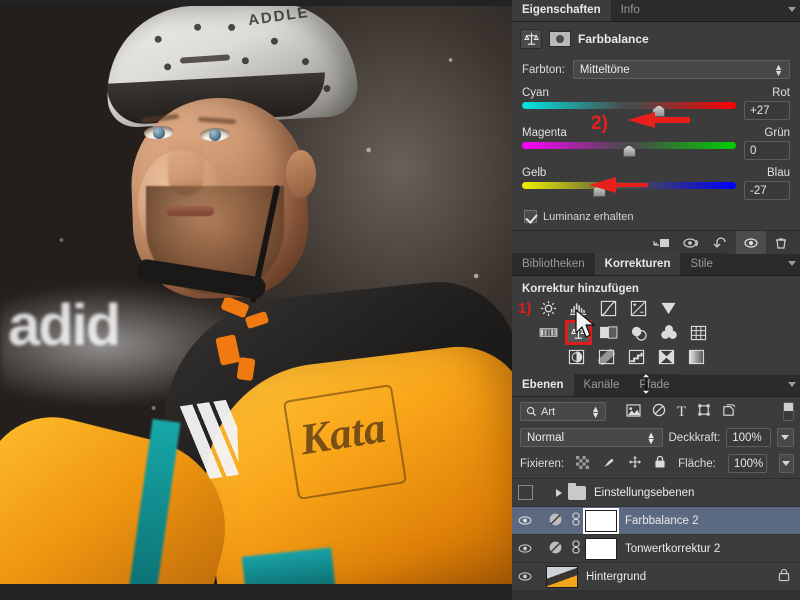 This screenshot has height=600, width=800. Describe the element at coordinates (747, 463) in the screenshot. I see `fill-value: 100%` at that location.